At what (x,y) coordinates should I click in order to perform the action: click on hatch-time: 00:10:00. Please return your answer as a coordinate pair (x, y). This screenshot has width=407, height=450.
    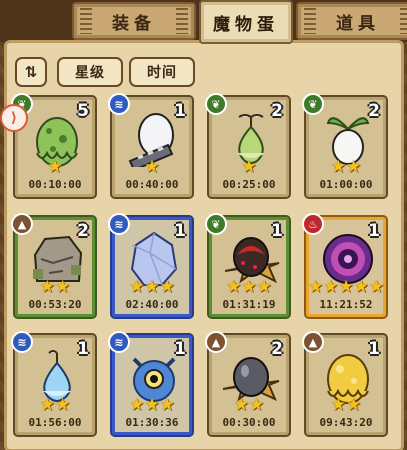
    Looking at the image, I should click on (55, 184).